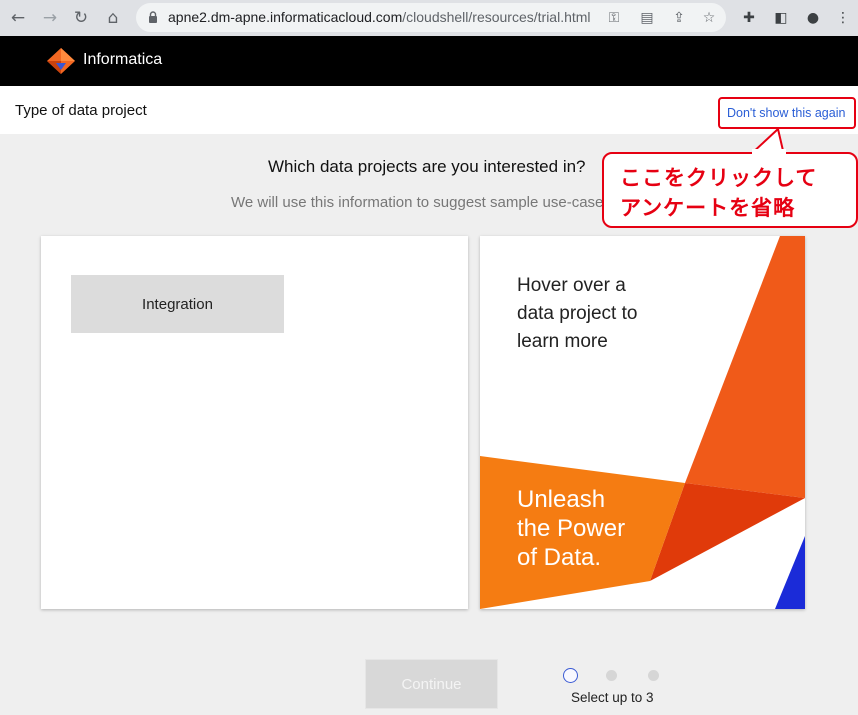  What do you see at coordinates (769, 153) in the screenshot?
I see `callout-pointer-cover` at bounding box center [769, 153].